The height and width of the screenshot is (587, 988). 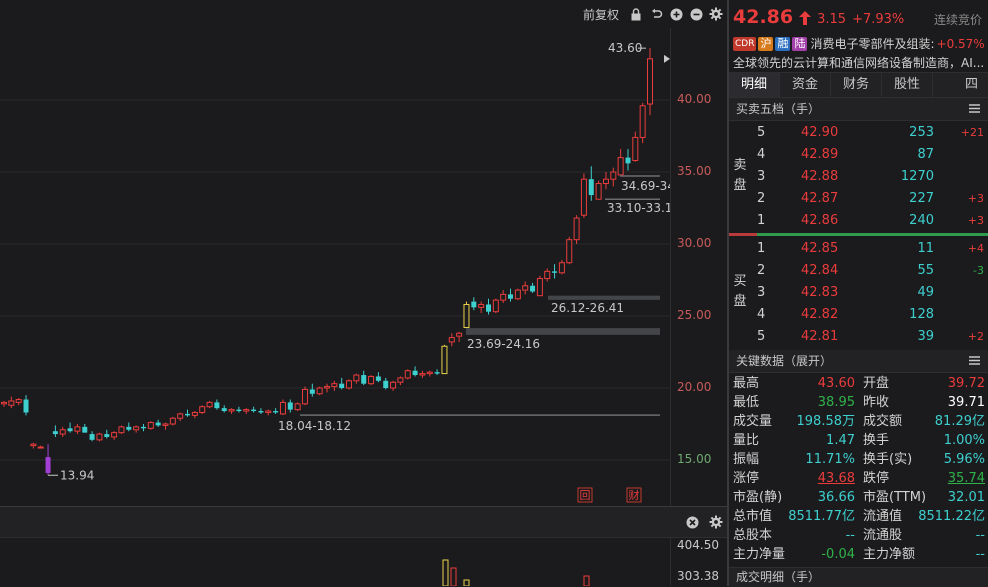 What do you see at coordinates (858, 361) in the screenshot?
I see `key-data-header: 关键数据（展开）` at bounding box center [858, 361].